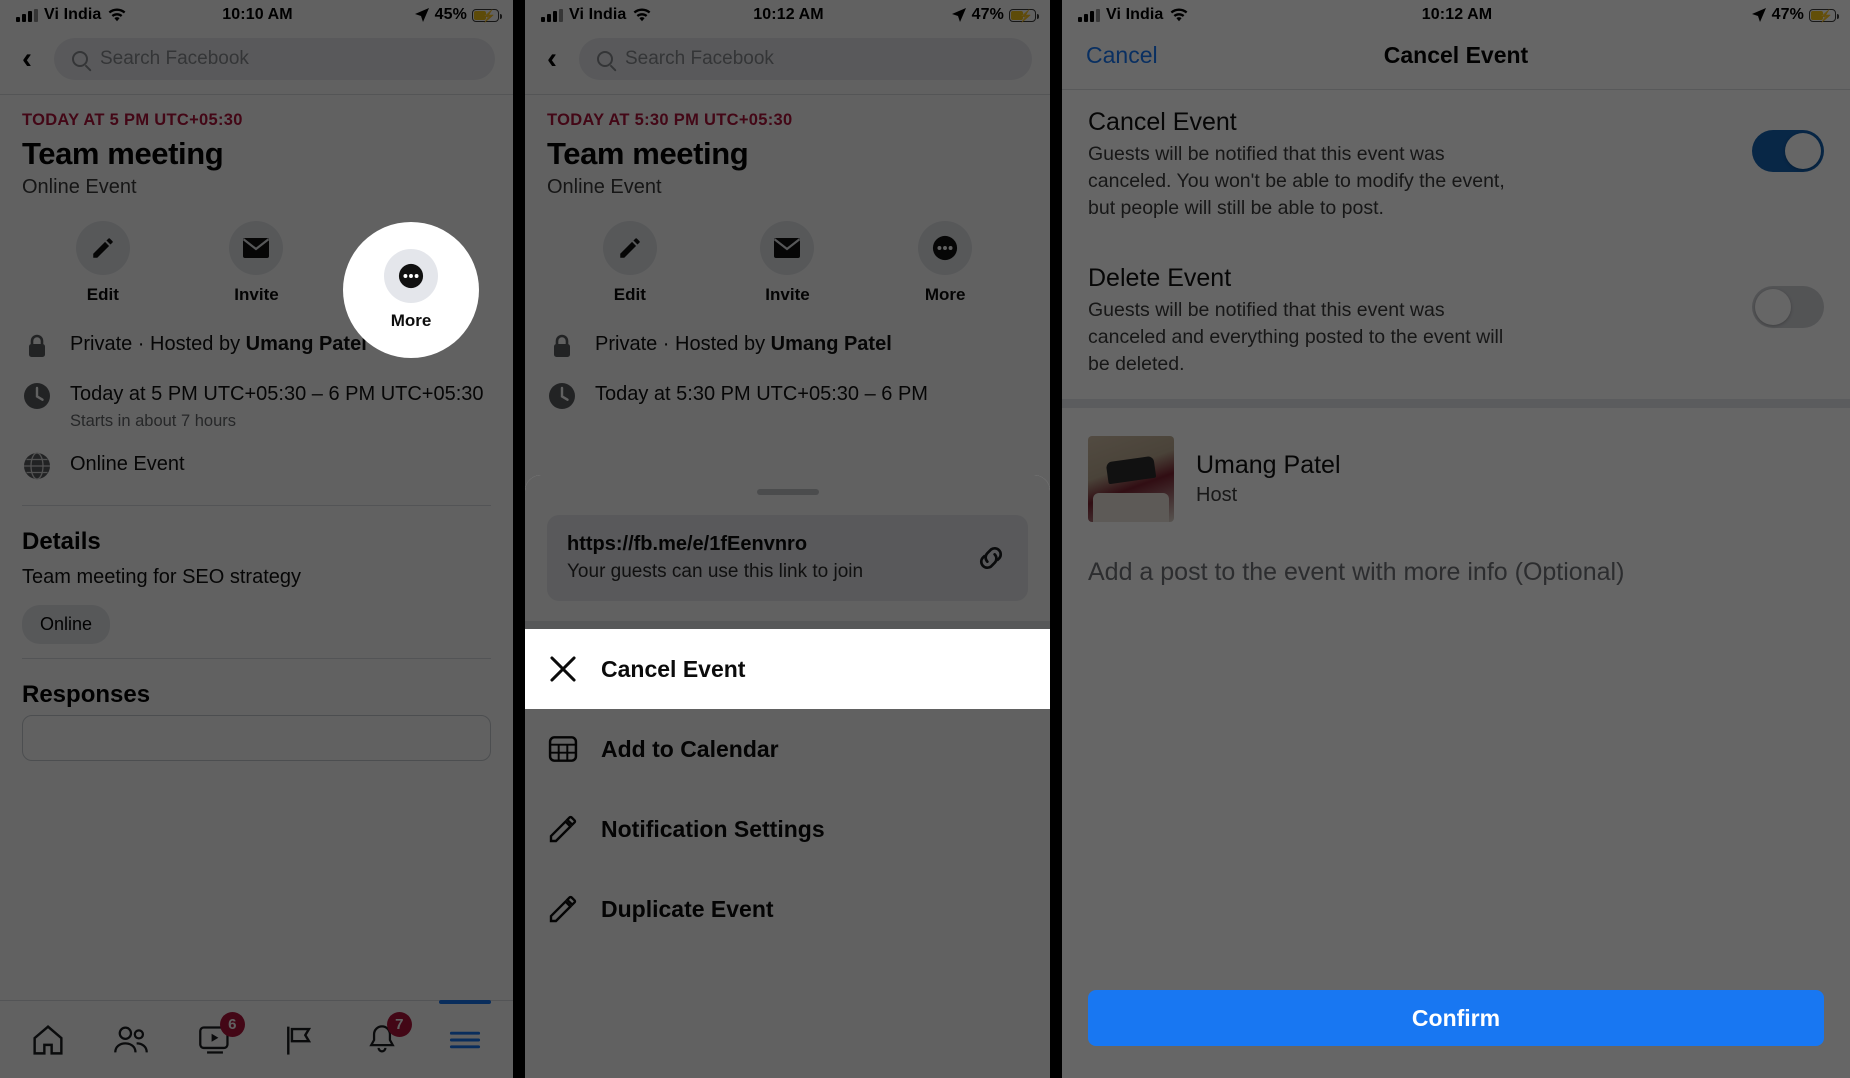  Describe the element at coordinates (382, 1038) in the screenshot. I see `tab-notifications: 7` at that location.